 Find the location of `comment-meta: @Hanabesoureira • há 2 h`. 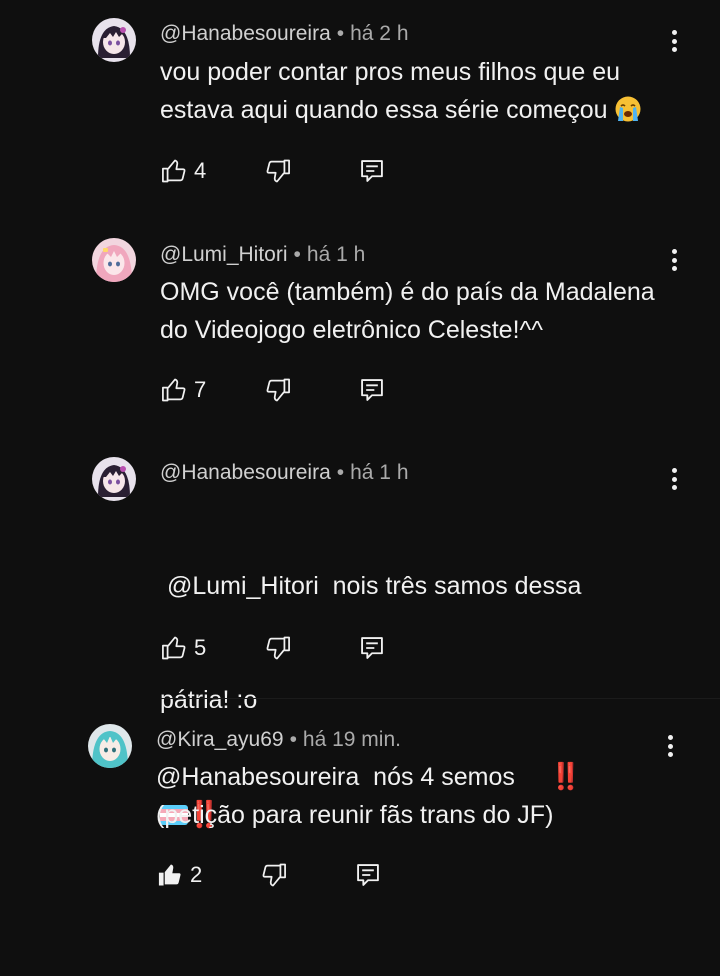

comment-meta: @Hanabesoureira • há 2 h is located at coordinates (284, 34).